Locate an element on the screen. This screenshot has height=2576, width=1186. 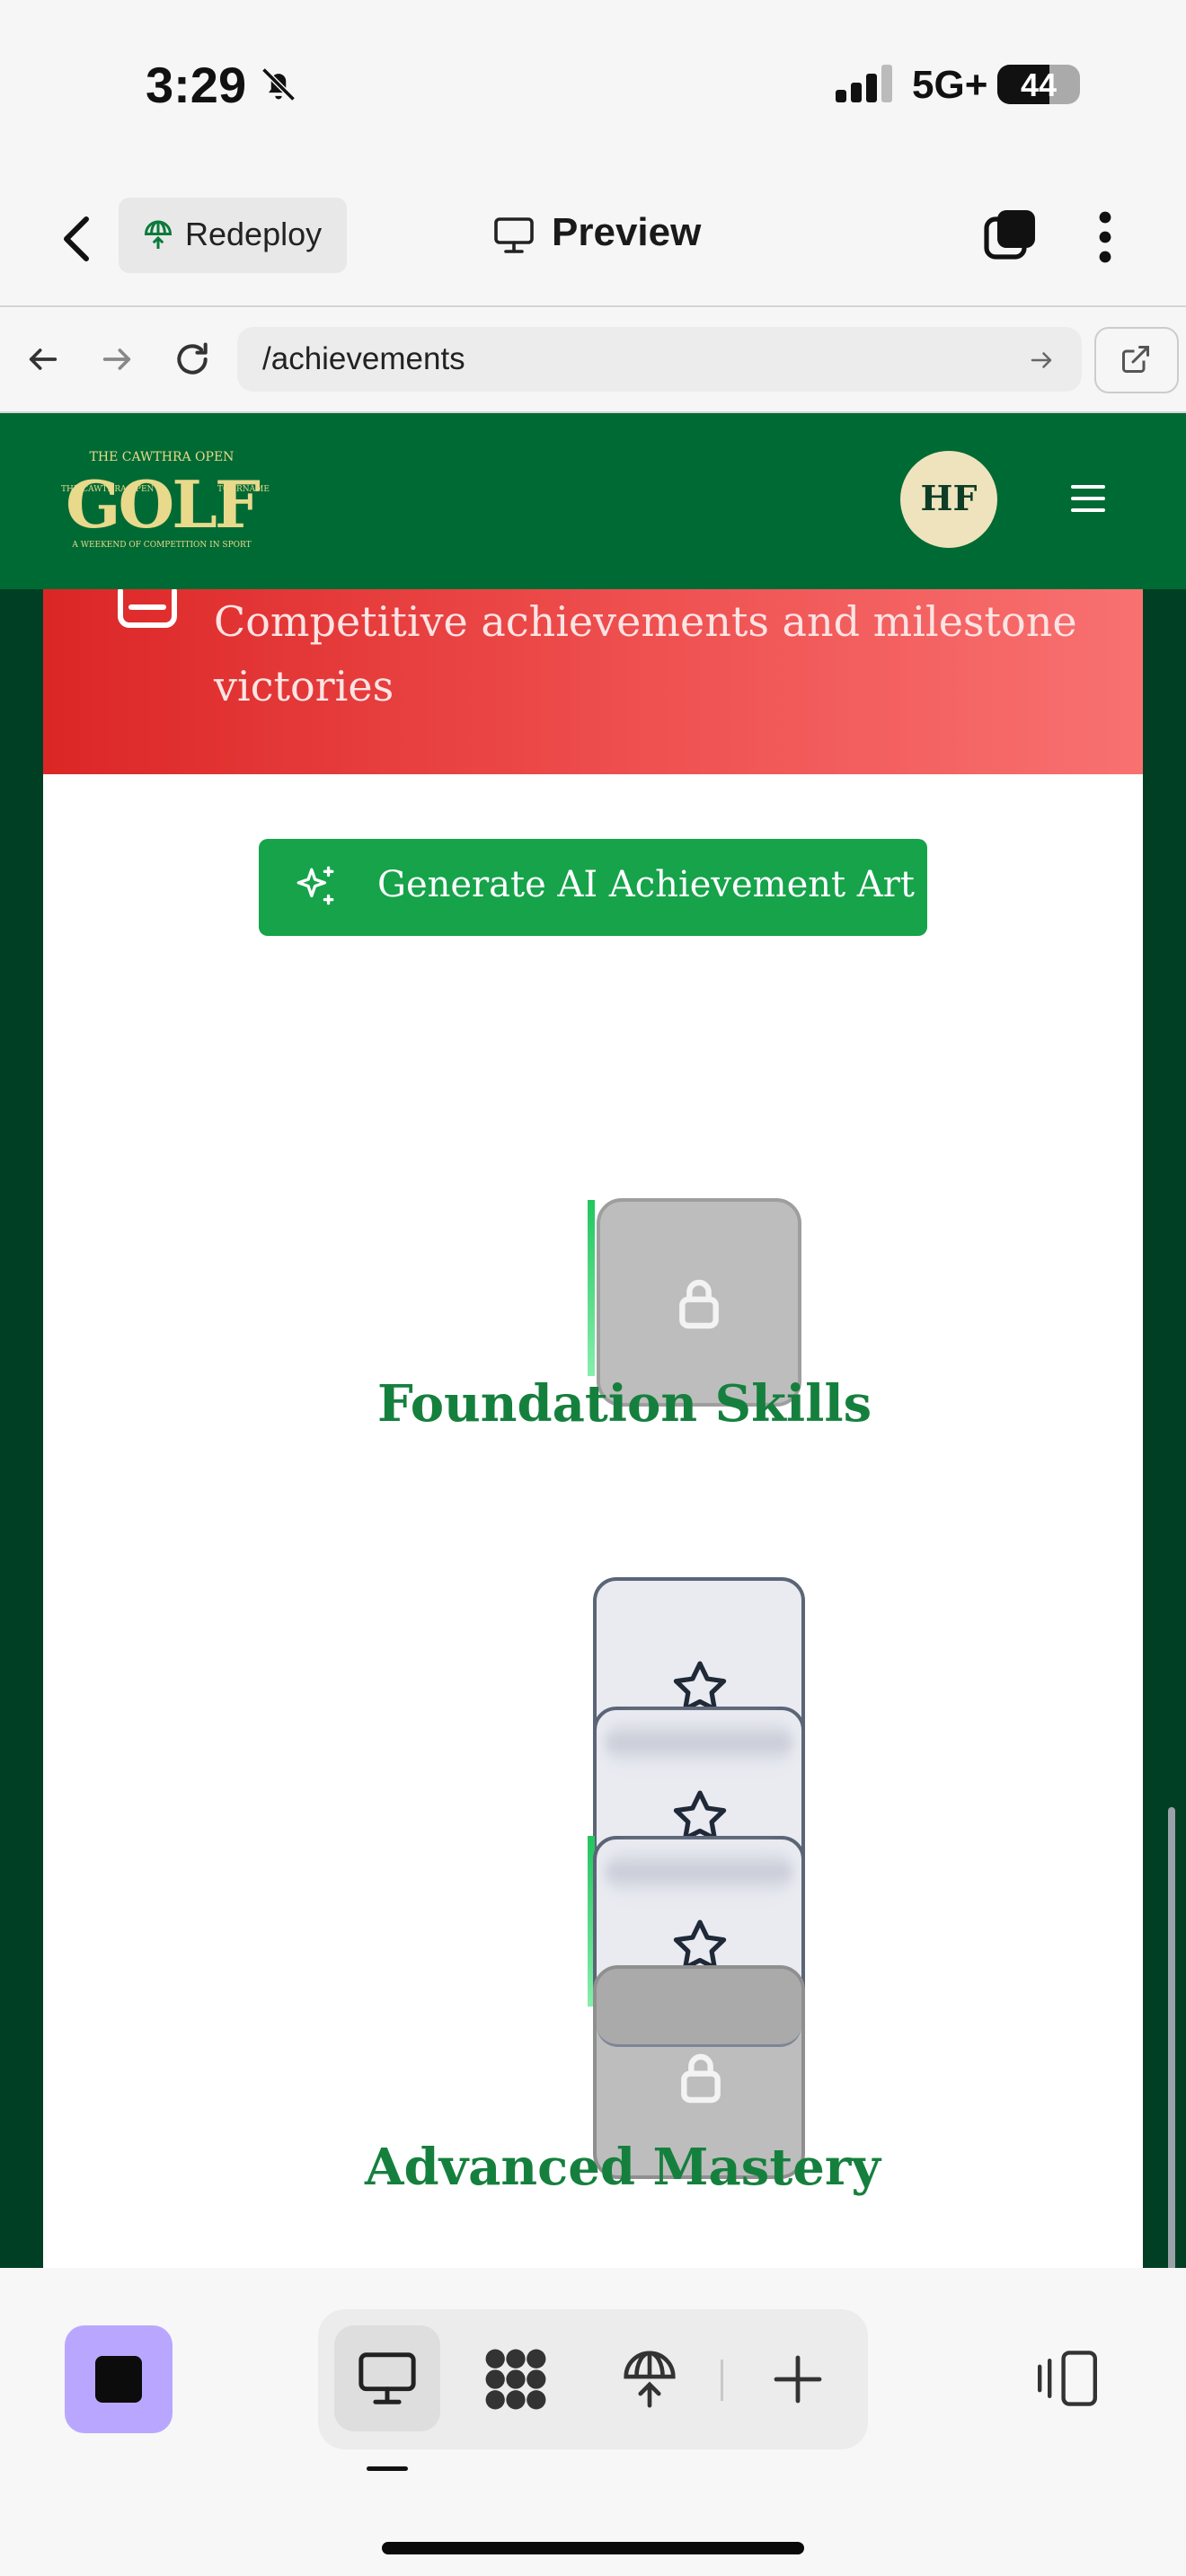
monitor-icon is located at coordinates (514, 235).